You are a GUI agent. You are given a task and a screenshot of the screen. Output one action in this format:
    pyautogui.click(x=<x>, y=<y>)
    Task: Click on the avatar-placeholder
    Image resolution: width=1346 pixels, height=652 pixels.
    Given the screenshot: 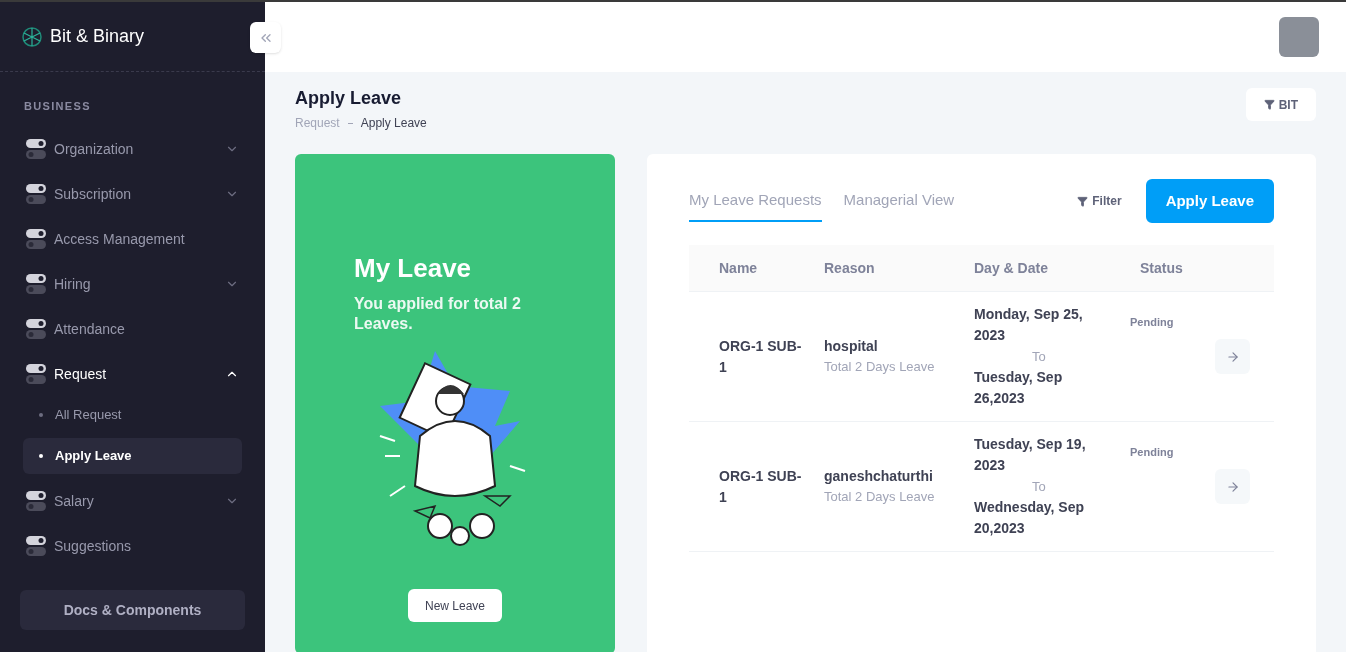 What is the action you would take?
    pyautogui.click(x=1299, y=37)
    